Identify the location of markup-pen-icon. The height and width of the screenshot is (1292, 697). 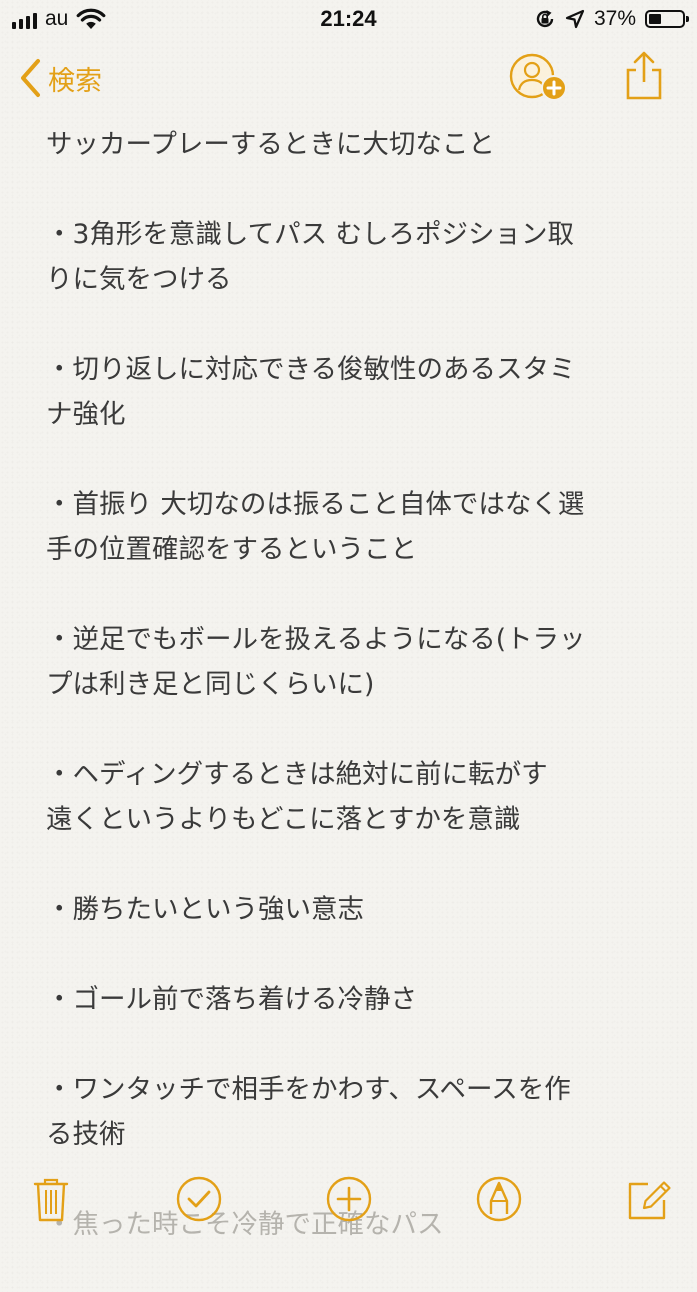
(499, 1199).